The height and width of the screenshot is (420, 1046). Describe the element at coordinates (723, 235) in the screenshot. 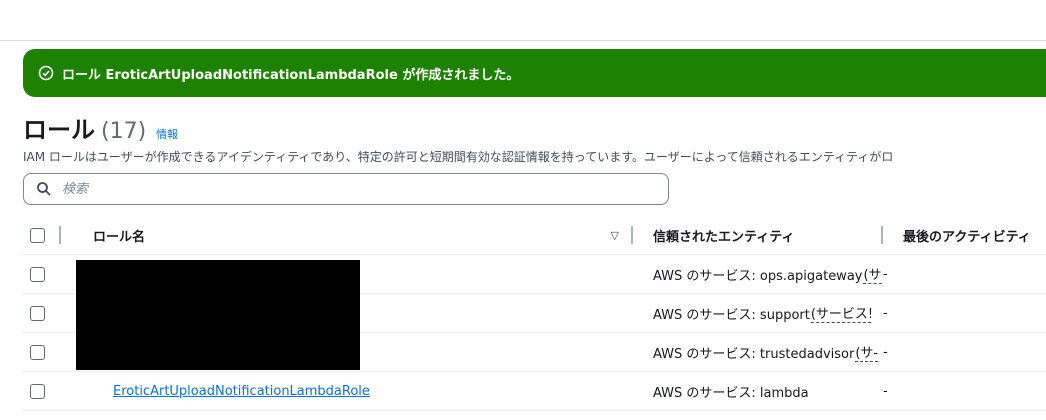

I see `column-header-trusted-entities: 信頼されたエンティティ` at that location.